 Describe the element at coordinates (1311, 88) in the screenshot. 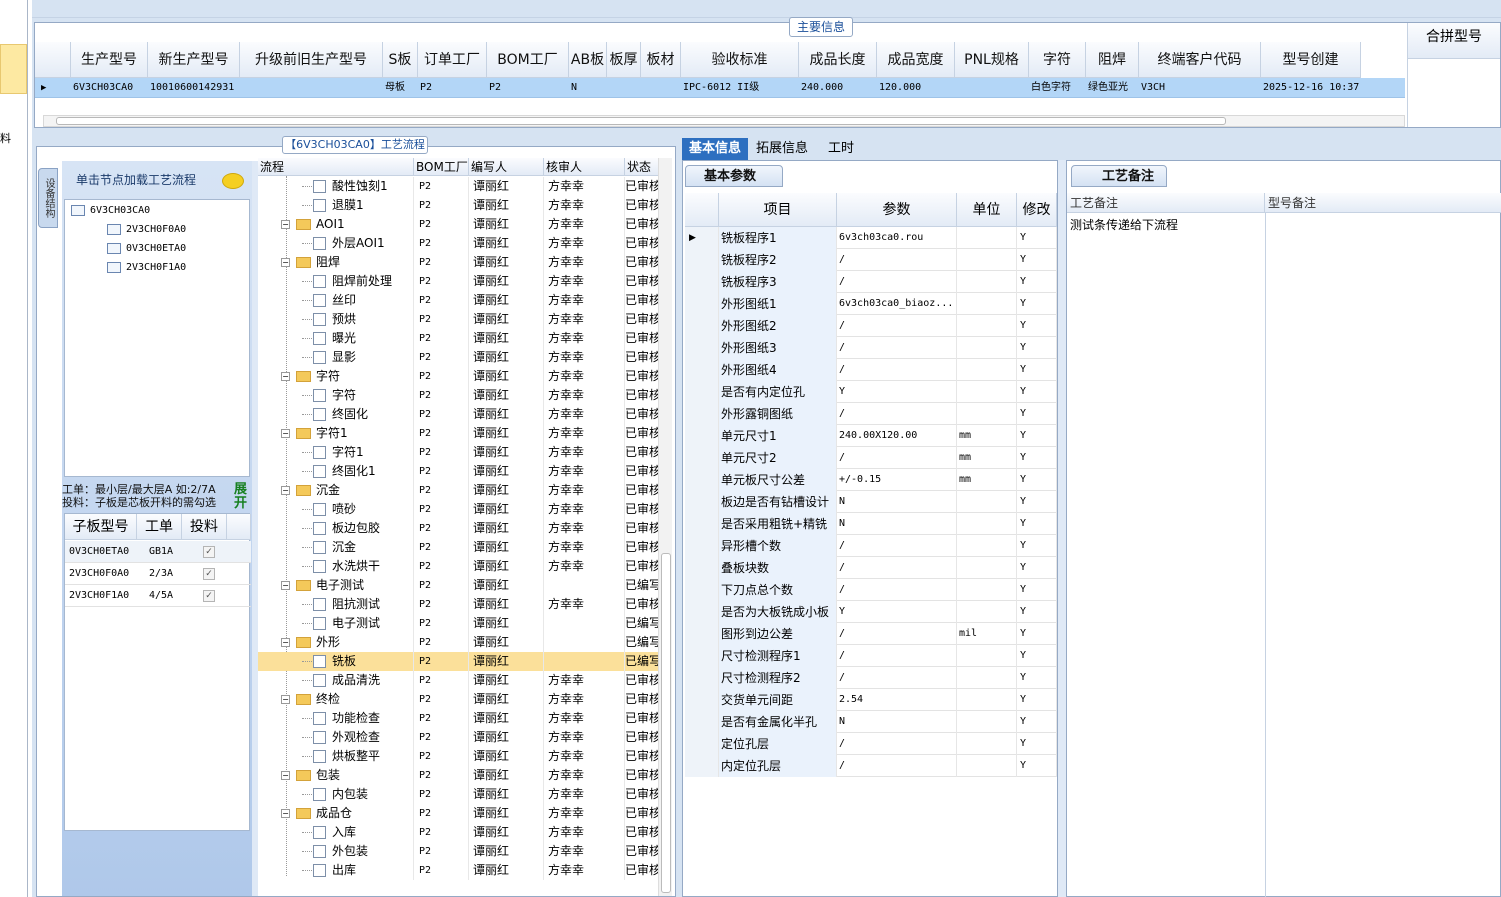

I see `cell-16: 2025-12-16 10:37:1` at that location.